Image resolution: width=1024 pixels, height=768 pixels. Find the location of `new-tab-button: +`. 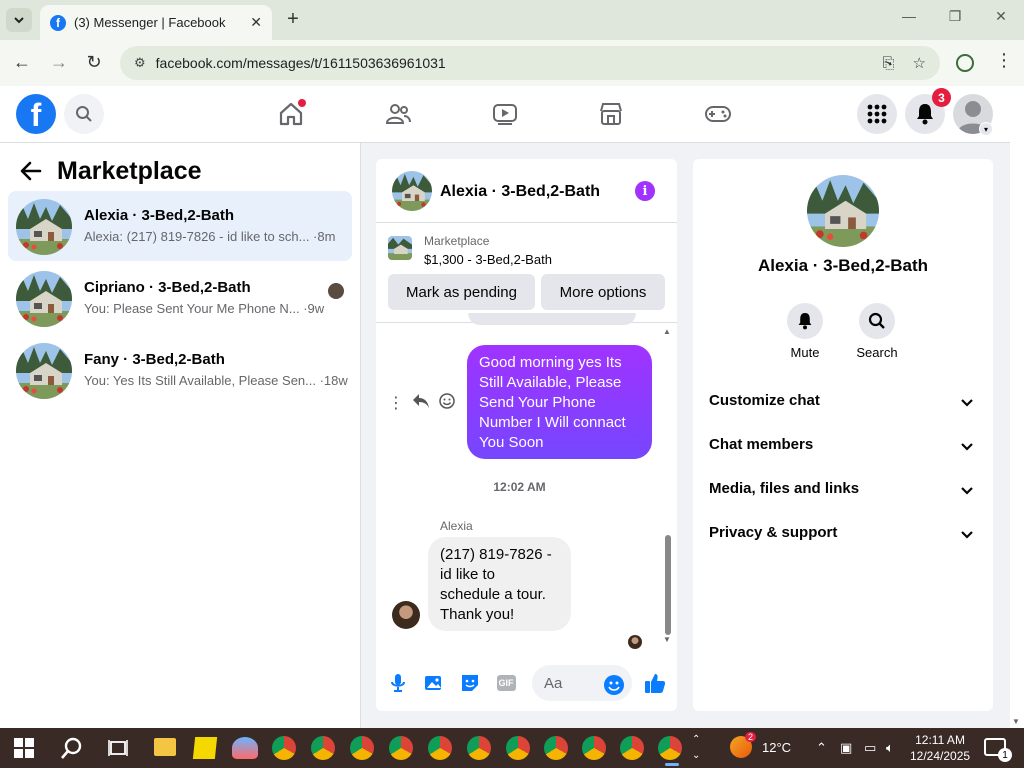

new-tab-button: + is located at coordinates (293, 19).